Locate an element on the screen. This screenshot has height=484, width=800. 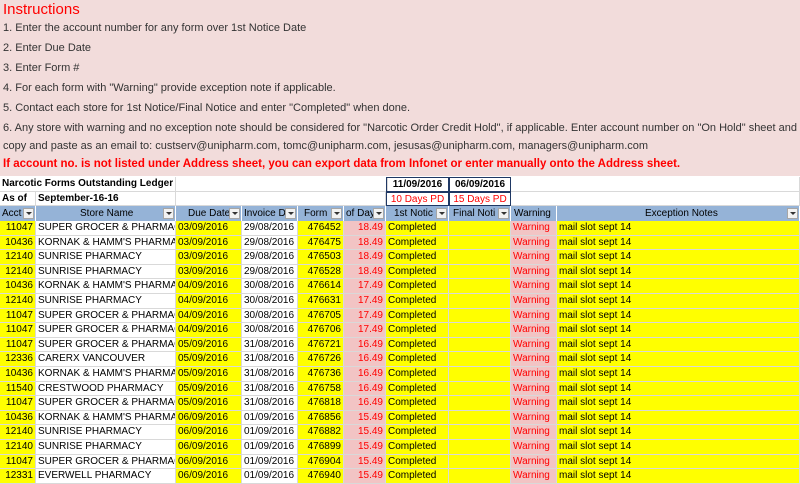
column-header-warning: Warning is located at coordinates (534, 213).